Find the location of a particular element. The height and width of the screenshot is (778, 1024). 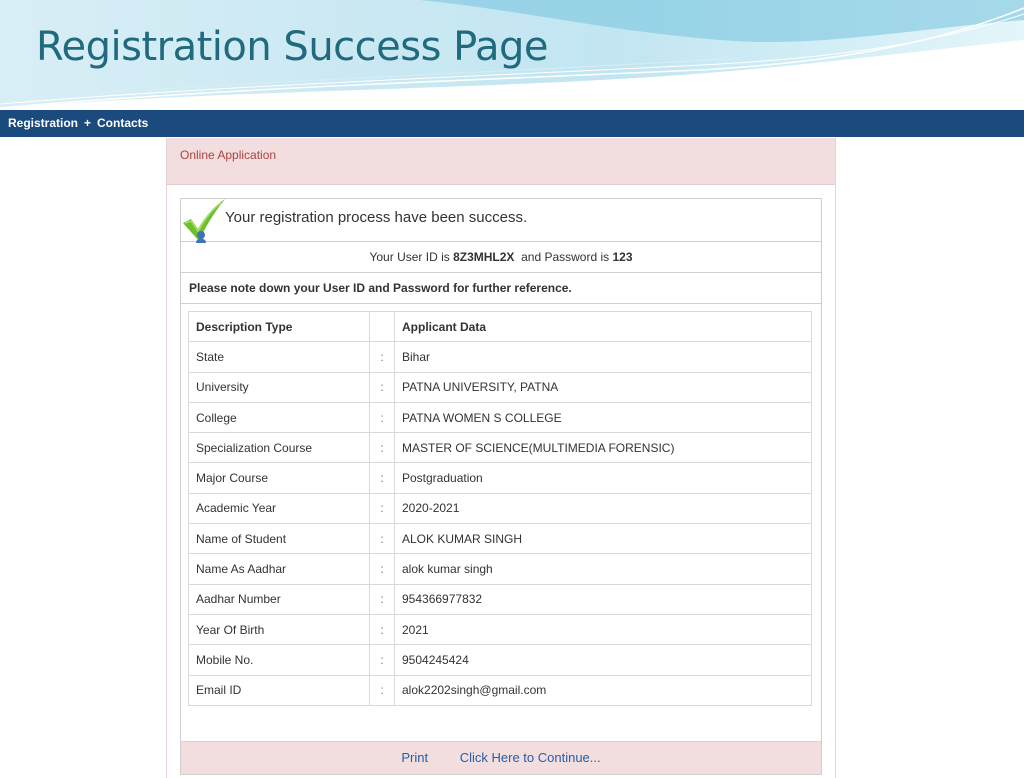

header-applicant-data: Applicant Data is located at coordinates (603, 326).